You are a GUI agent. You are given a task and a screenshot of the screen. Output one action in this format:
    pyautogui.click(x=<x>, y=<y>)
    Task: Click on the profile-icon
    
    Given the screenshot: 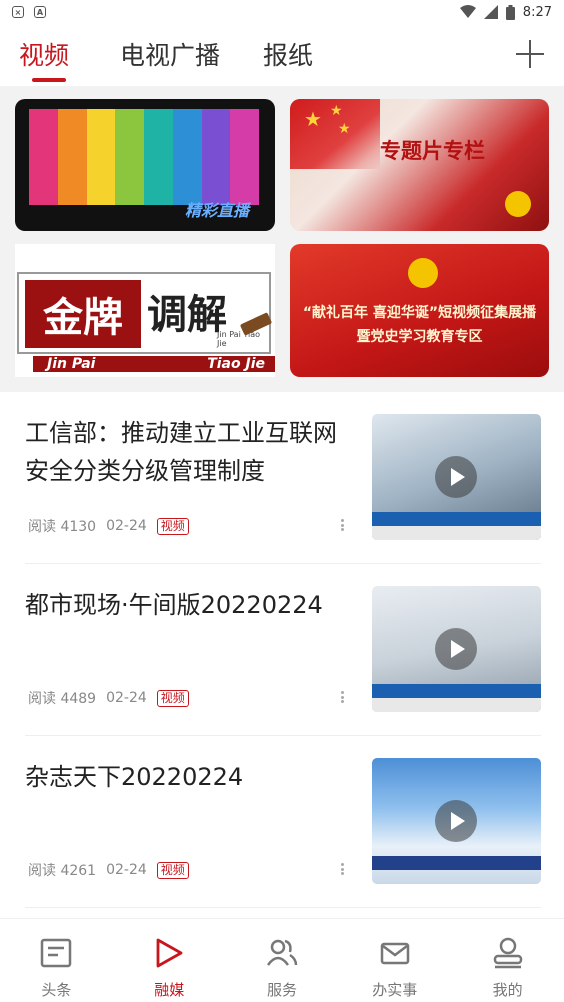 What is the action you would take?
    pyautogui.click(x=507, y=953)
    